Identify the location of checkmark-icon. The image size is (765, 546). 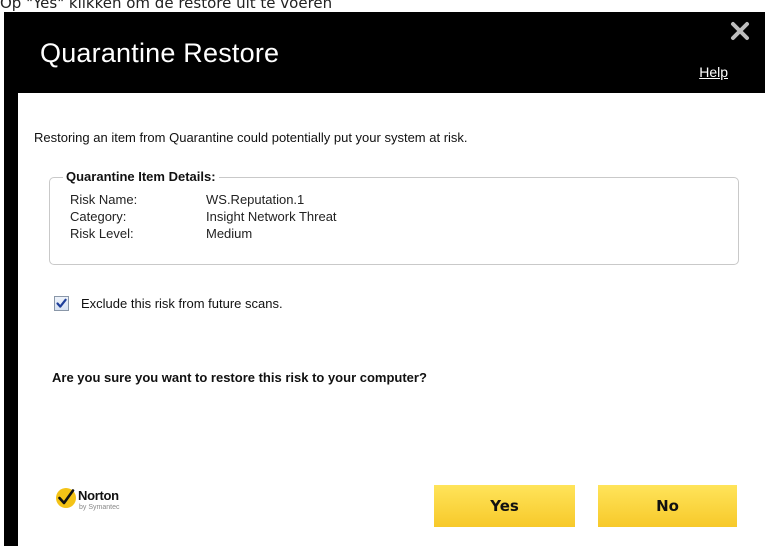
(61, 303).